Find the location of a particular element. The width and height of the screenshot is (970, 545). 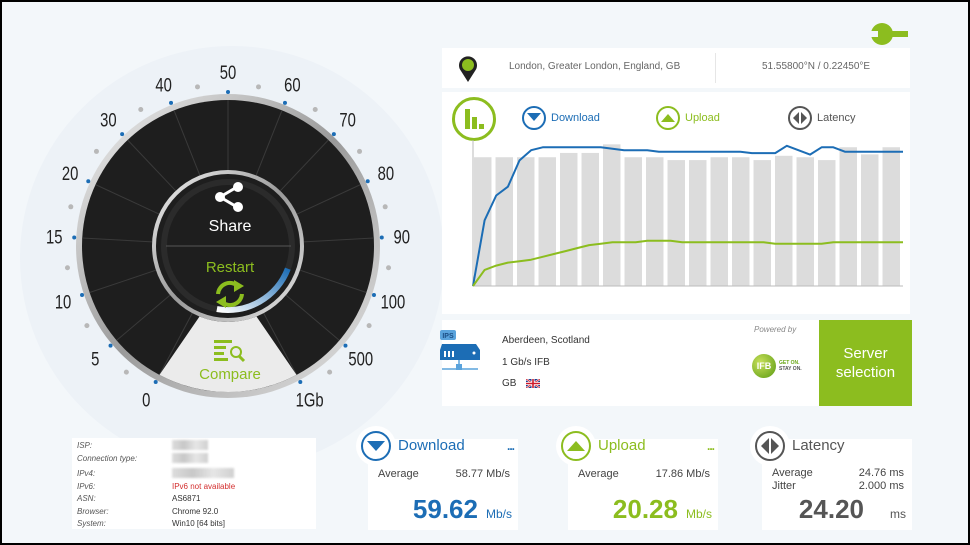

dial-scale-label: 0 is located at coordinates (146, 400).